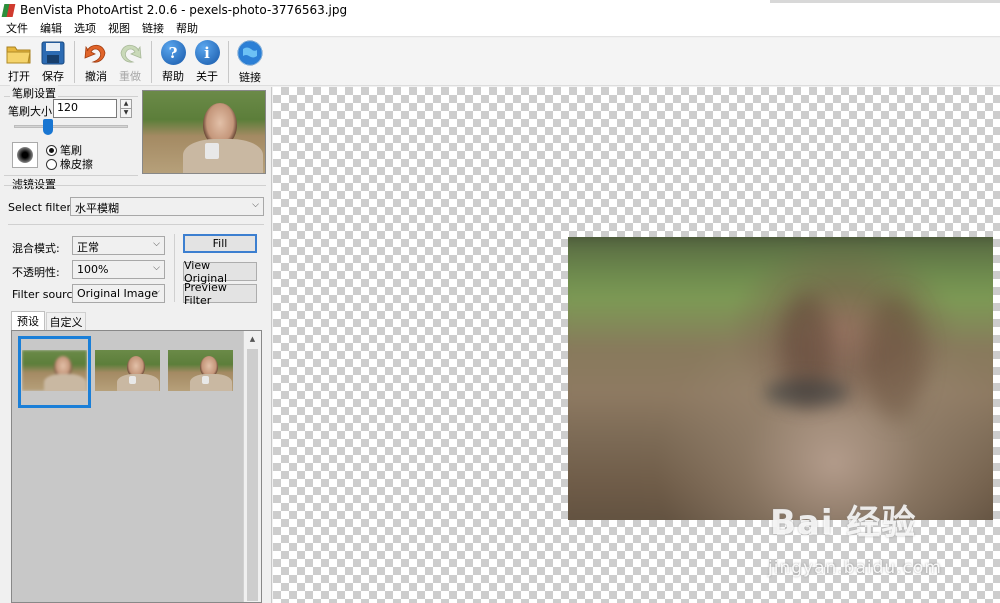 Image resolution: width=1000 pixels, height=603 pixels. I want to click on floppy-disk-icon, so click(53, 52).